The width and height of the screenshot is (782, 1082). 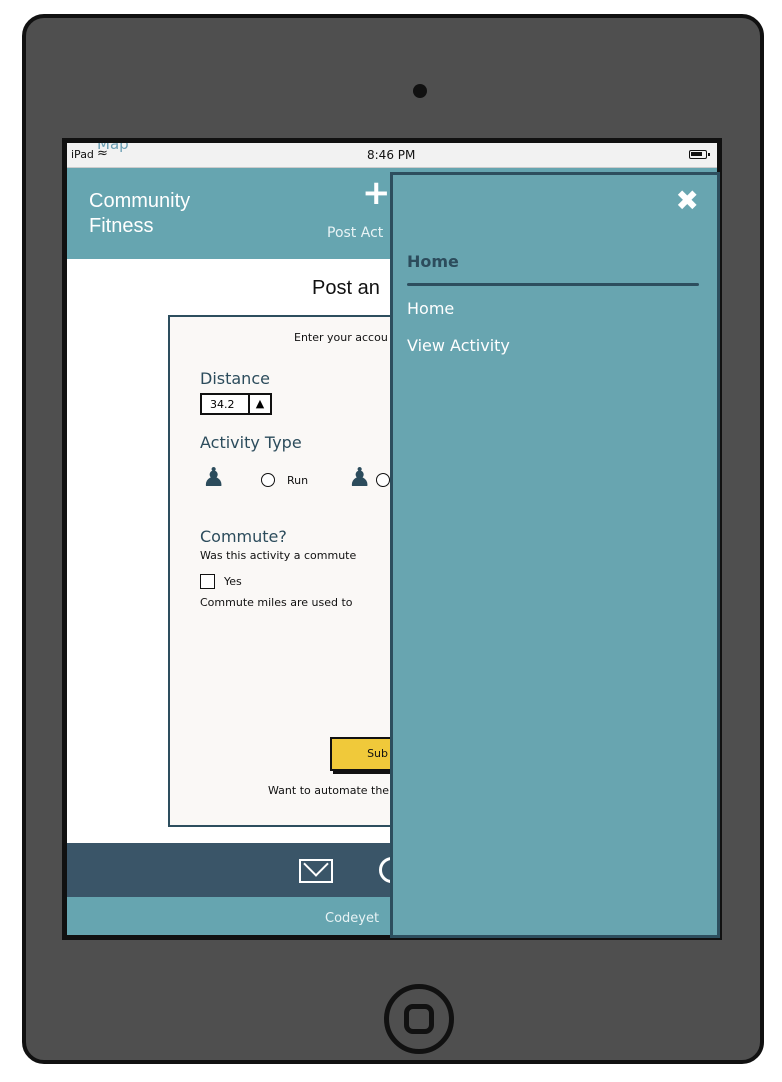 I want to click on drawer-section-title: Home, so click(x=433, y=261).